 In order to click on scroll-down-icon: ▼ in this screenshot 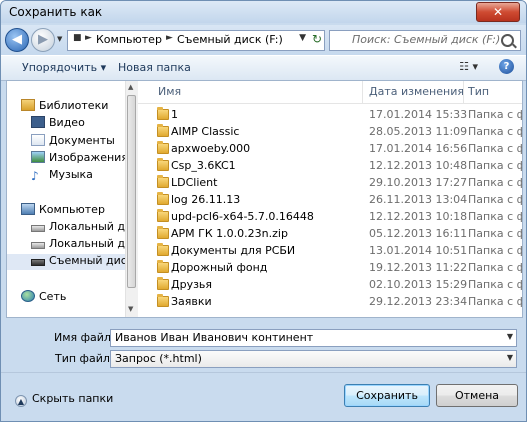, I will do `click(130, 309)`.